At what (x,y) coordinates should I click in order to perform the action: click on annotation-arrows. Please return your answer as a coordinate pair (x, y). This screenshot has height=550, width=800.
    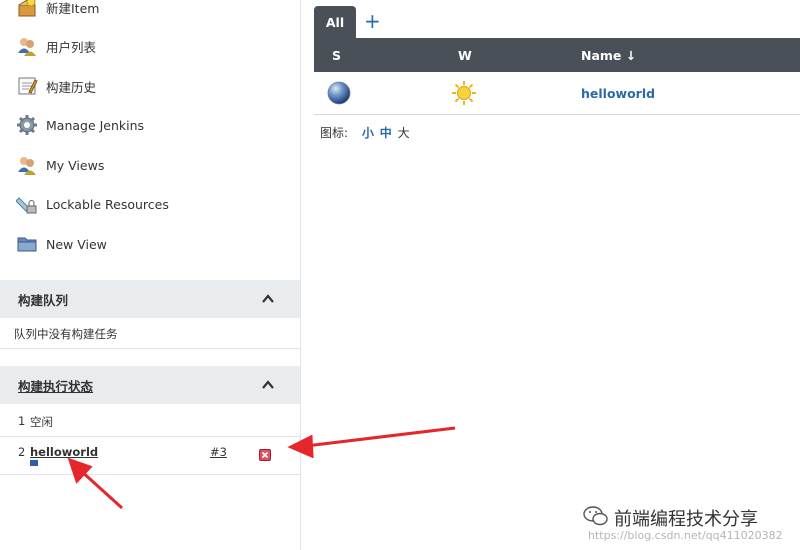
    Looking at the image, I should click on (261, 468).